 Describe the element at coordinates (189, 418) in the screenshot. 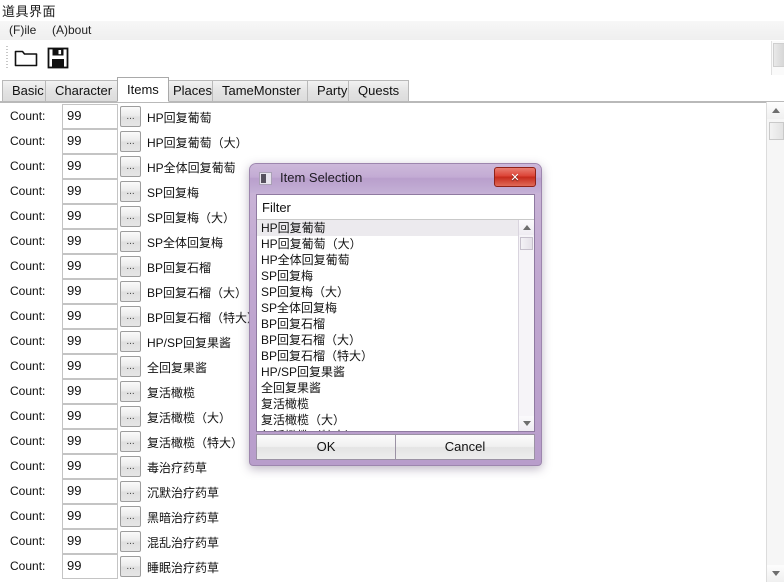

I see `item-name: 复活橄榄（大）` at that location.